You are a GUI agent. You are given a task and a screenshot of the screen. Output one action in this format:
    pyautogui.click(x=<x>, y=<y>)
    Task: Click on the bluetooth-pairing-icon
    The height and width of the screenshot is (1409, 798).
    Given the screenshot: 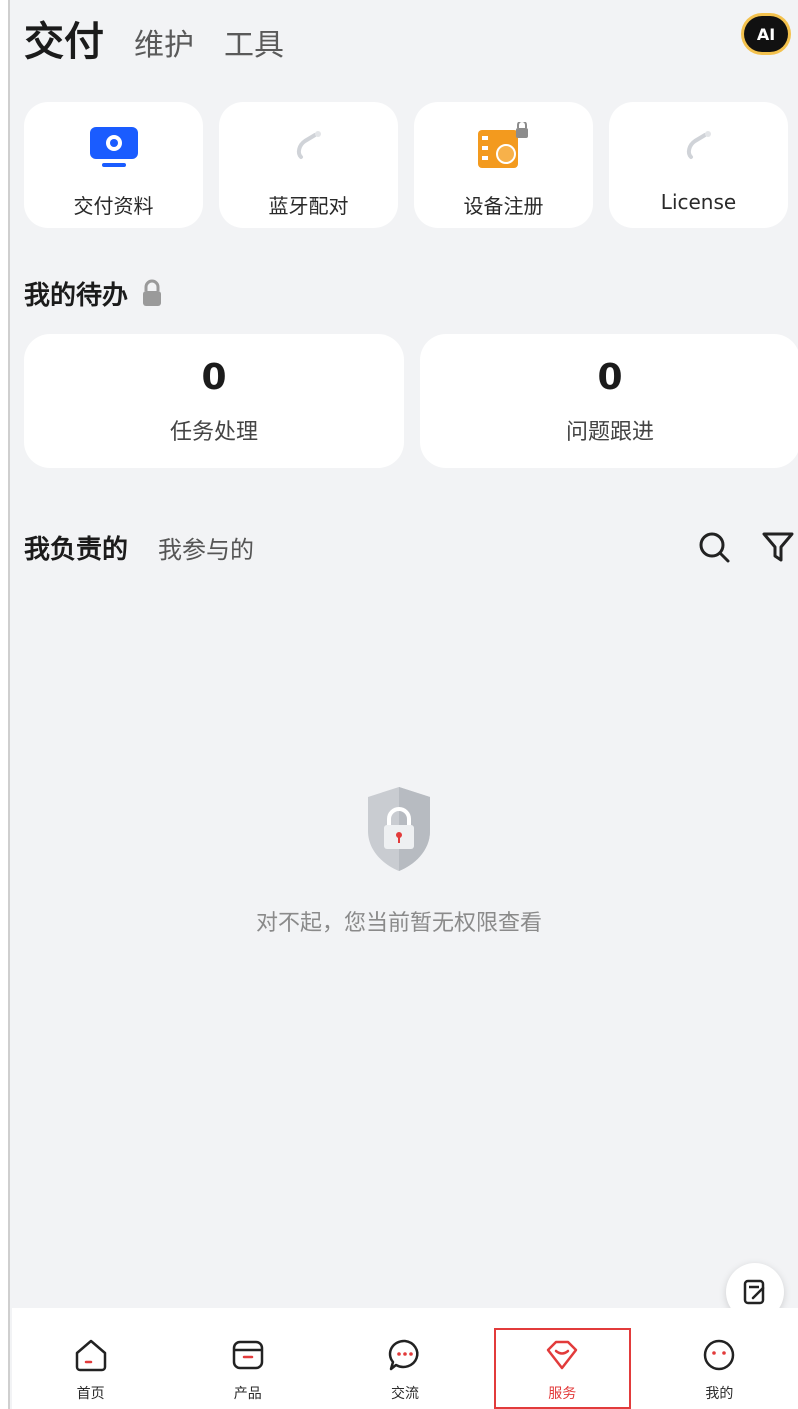 What is the action you would take?
    pyautogui.click(x=309, y=147)
    